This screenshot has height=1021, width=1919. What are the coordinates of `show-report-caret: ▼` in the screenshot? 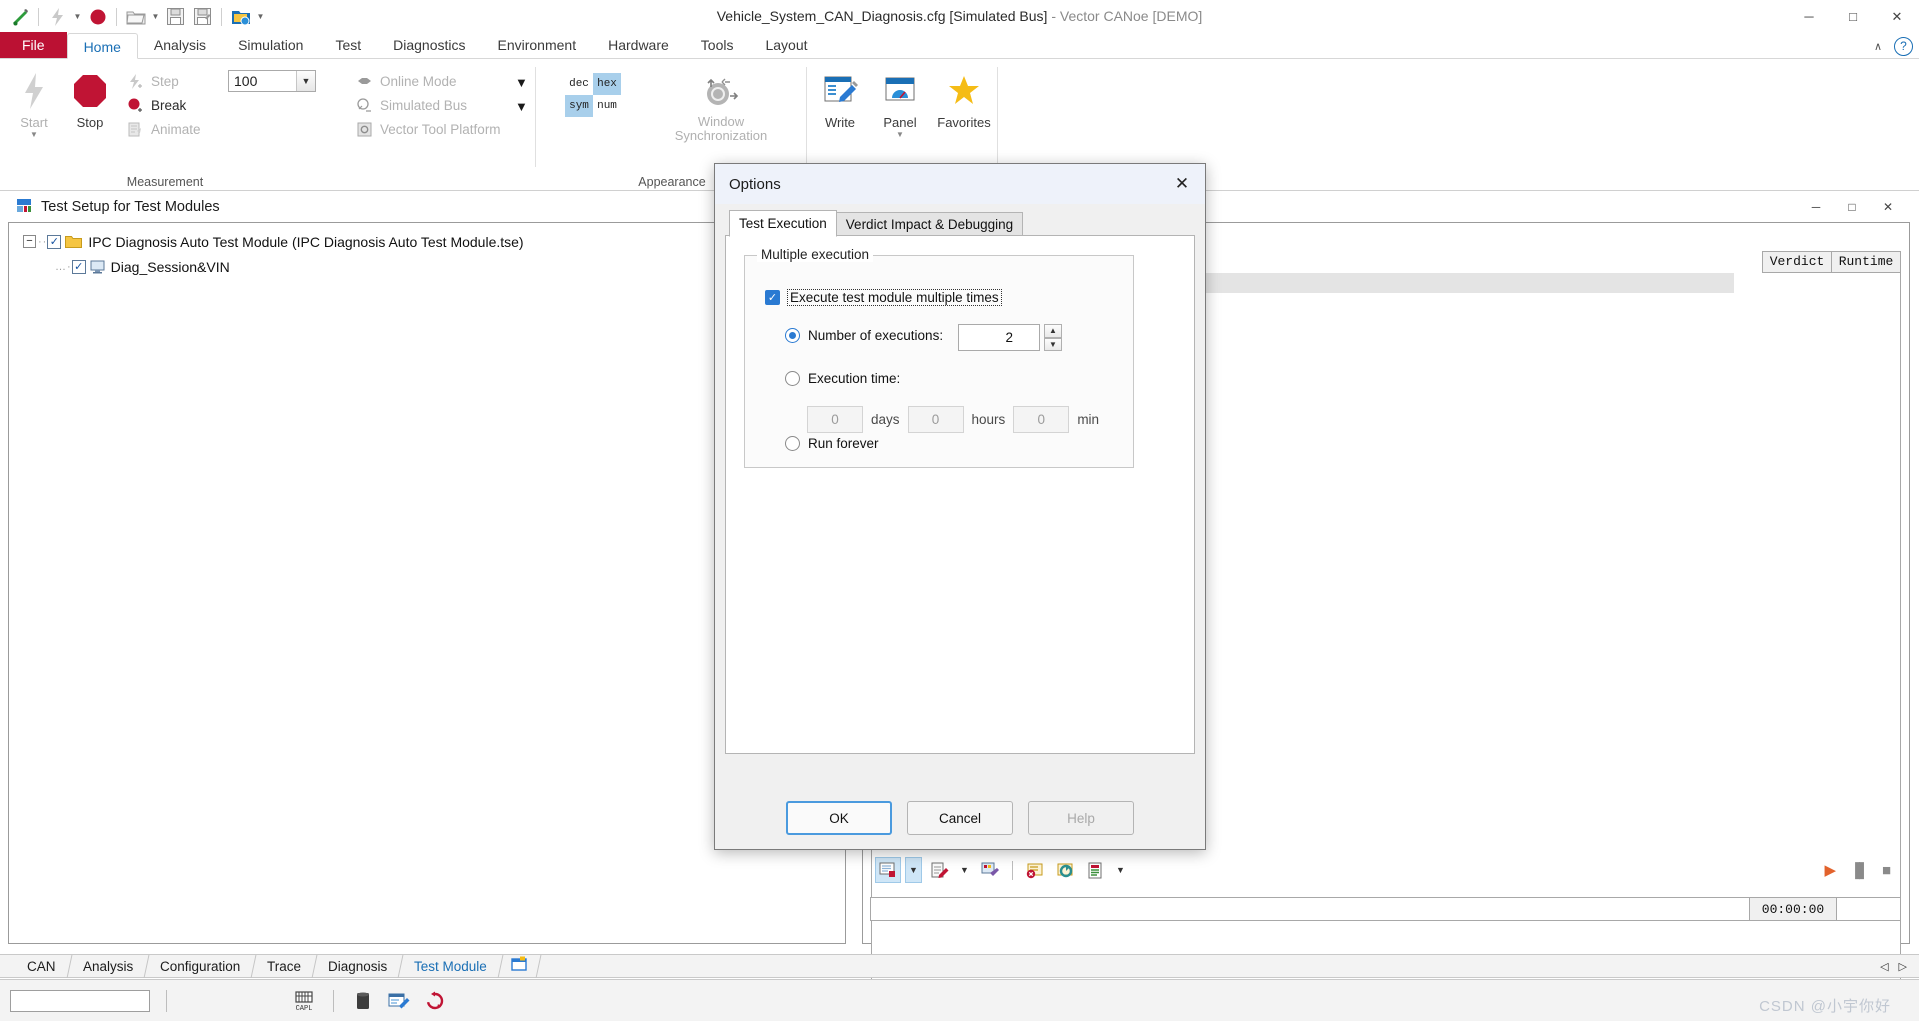 It's located at (1120, 870).